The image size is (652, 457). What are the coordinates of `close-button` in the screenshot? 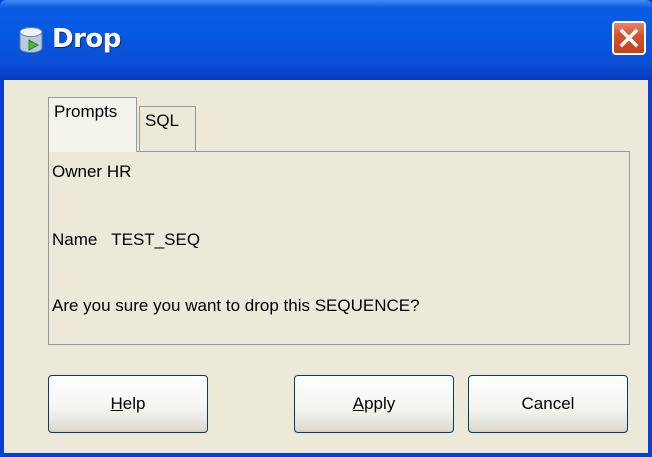 It's located at (629, 38).